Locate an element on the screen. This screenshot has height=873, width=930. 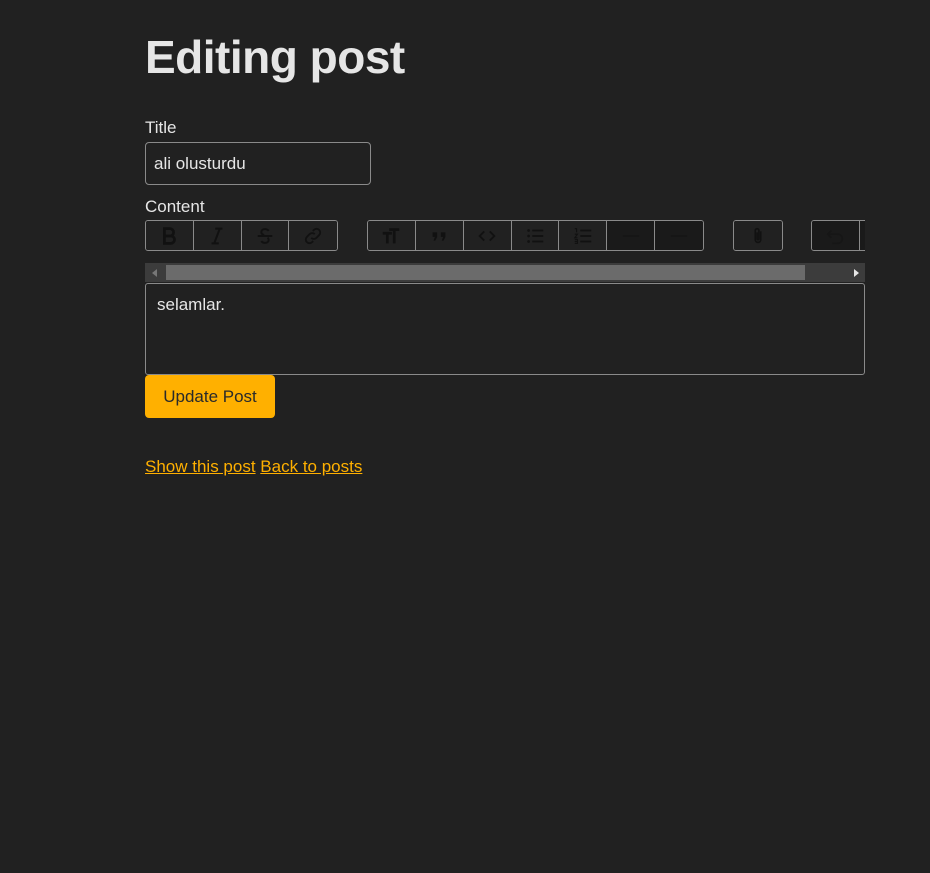
back-to-posts-link: Back to posts is located at coordinates (311, 466).